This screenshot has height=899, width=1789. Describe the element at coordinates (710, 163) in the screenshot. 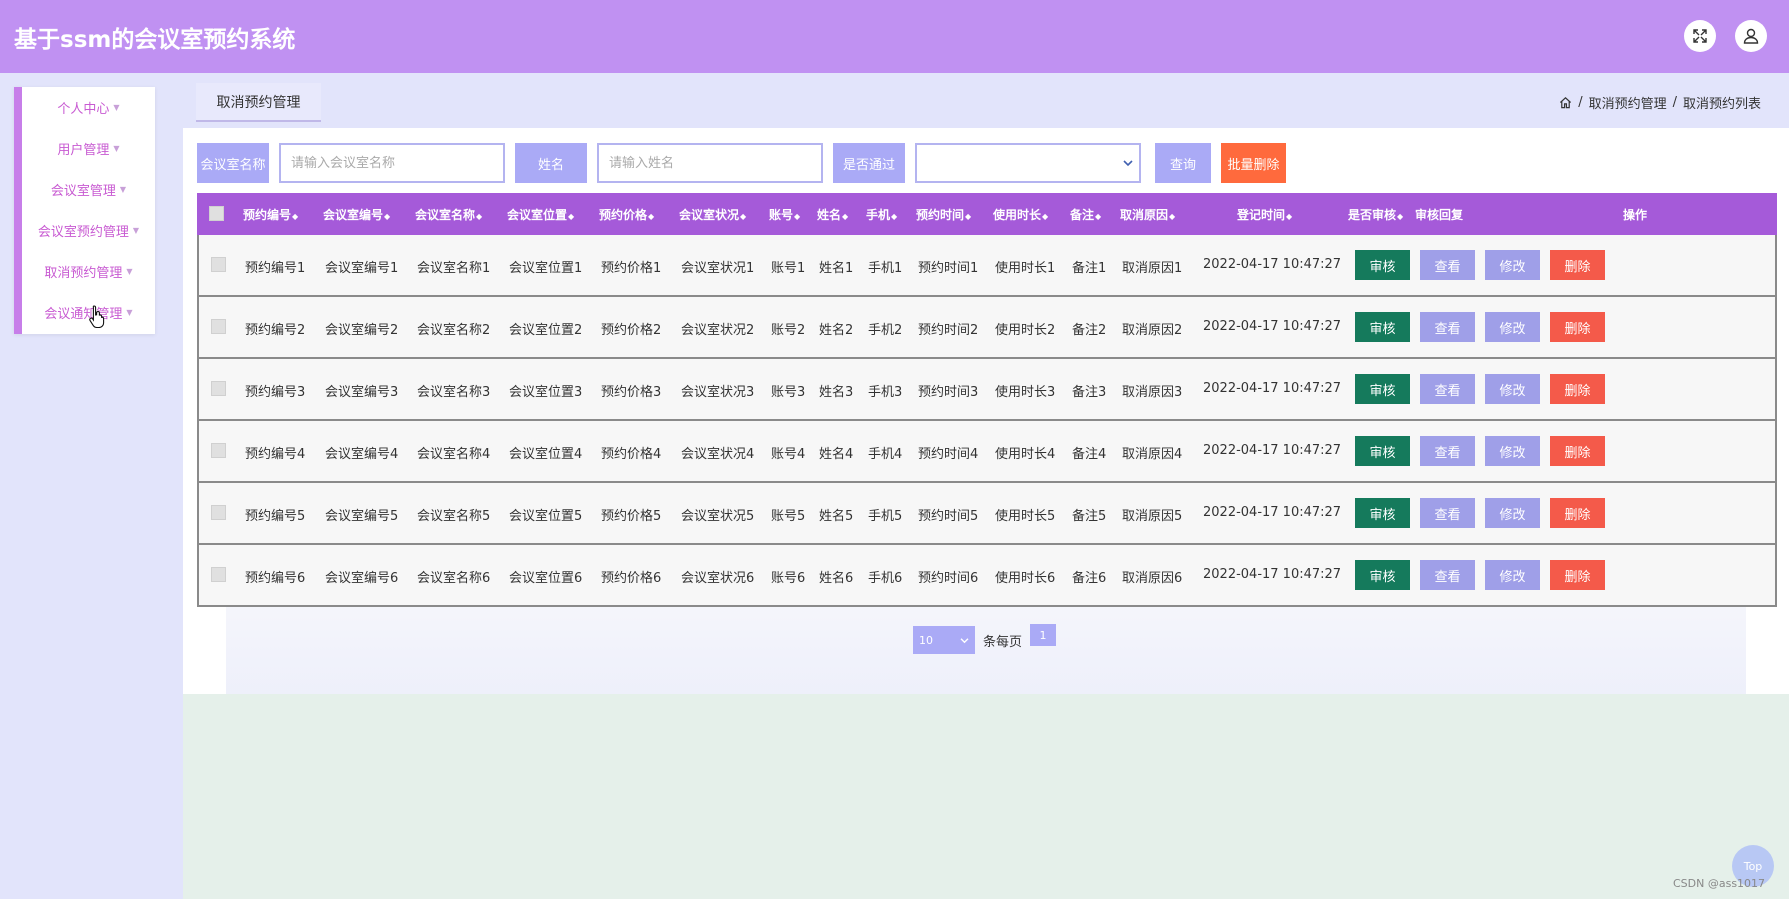

I see `name-input` at that location.